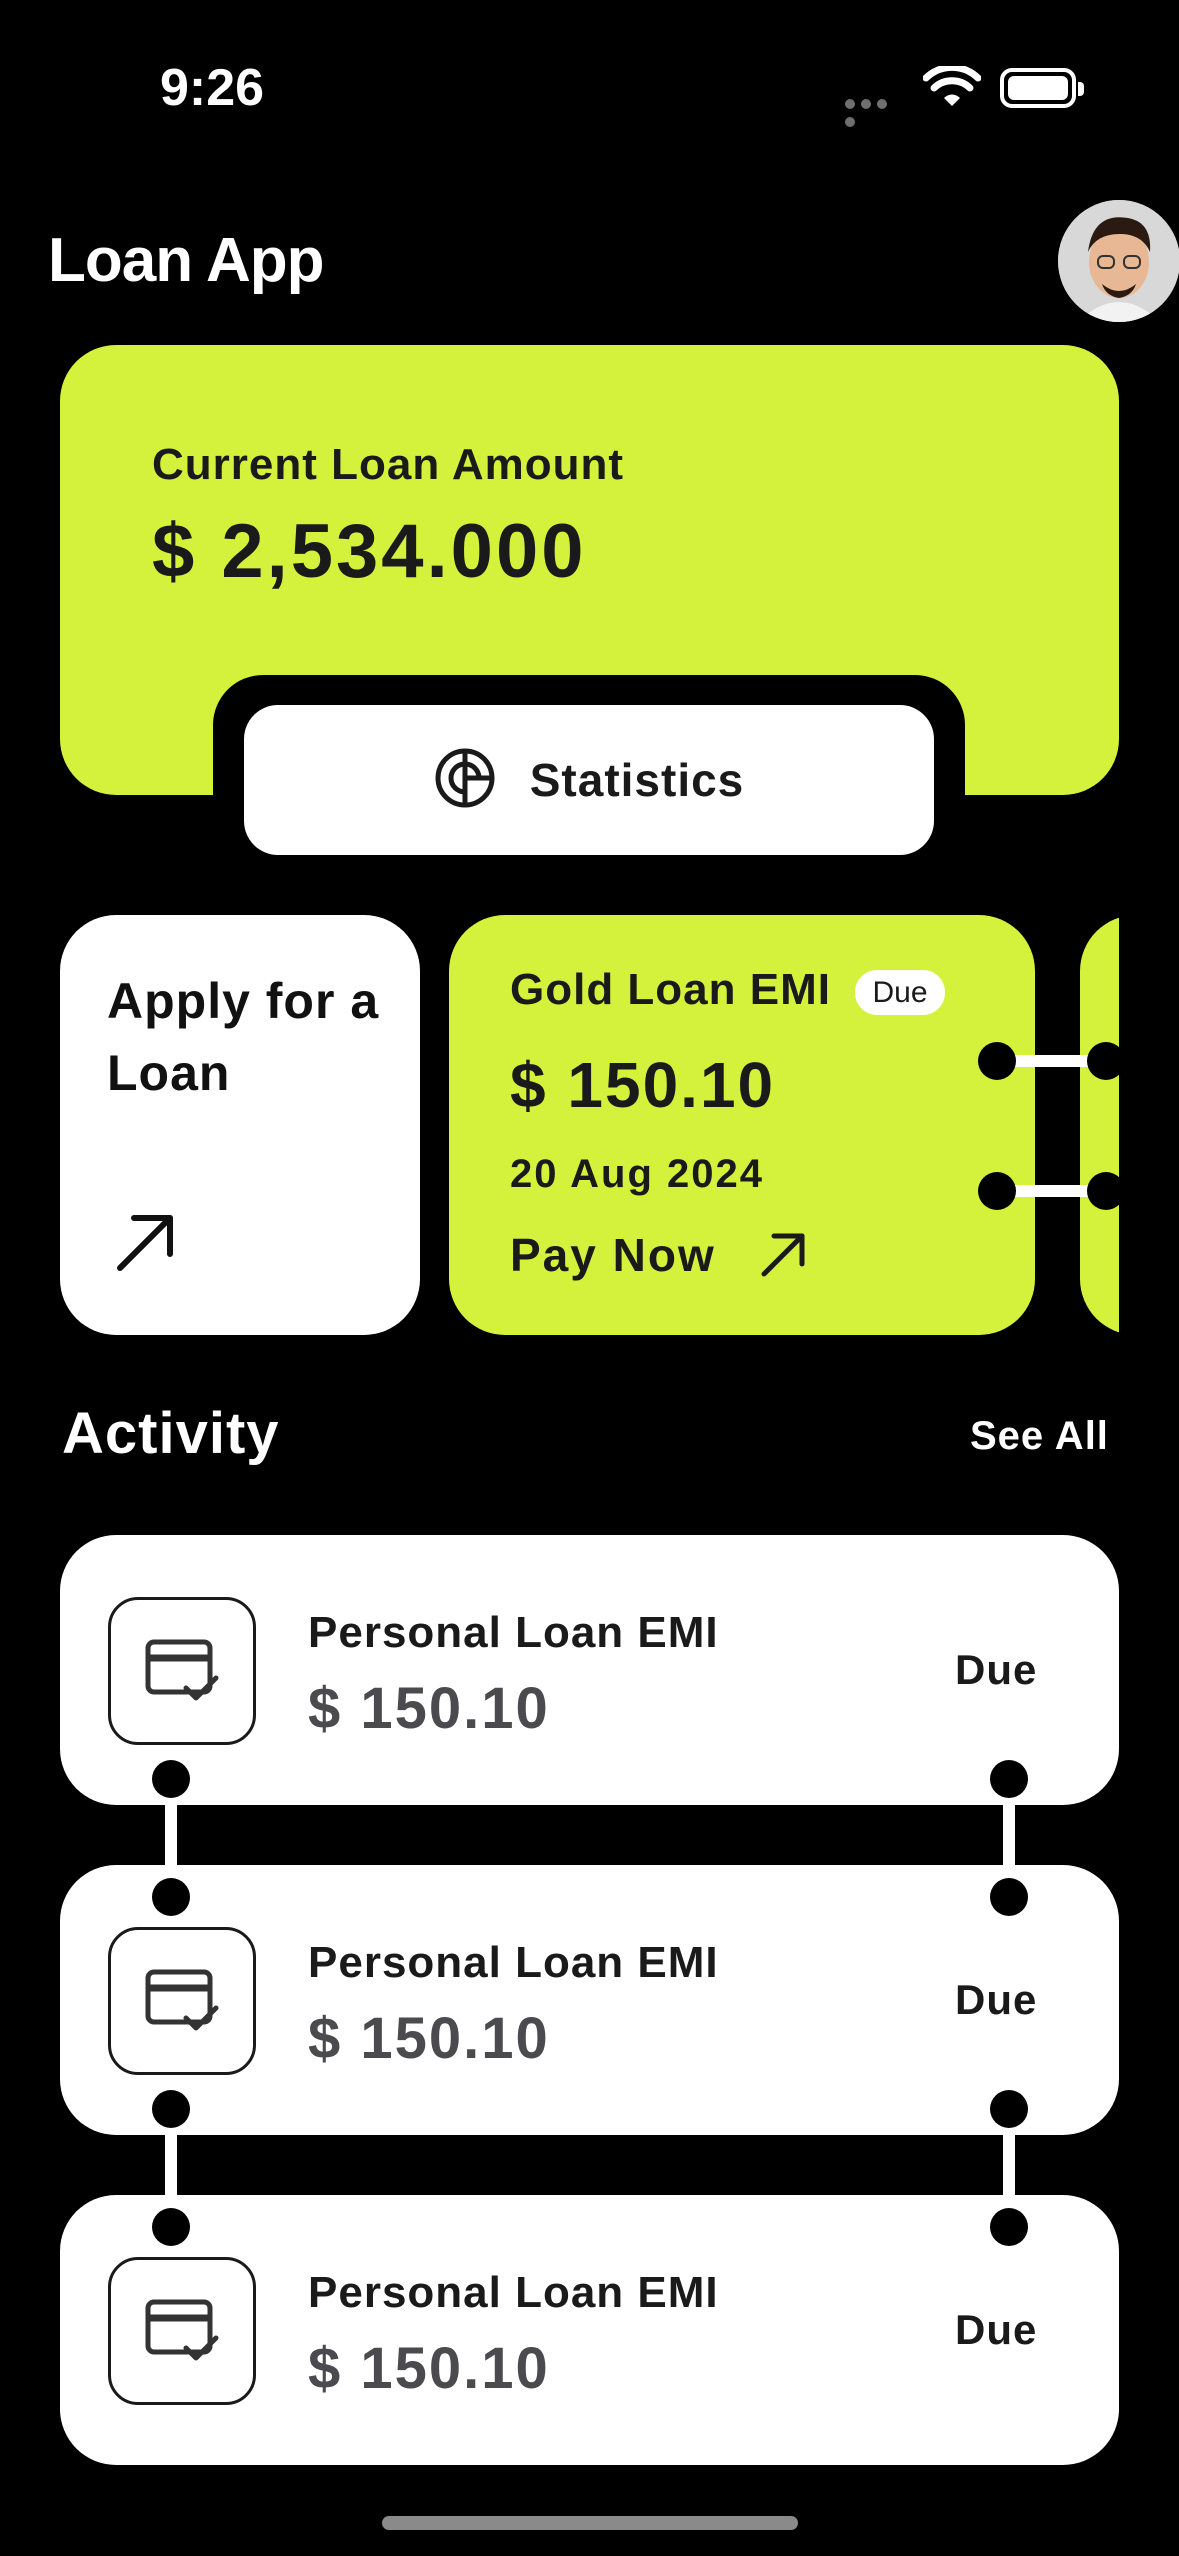 This screenshot has width=1179, height=2556. What do you see at coordinates (1118, 261) in the screenshot?
I see `avatar` at bounding box center [1118, 261].